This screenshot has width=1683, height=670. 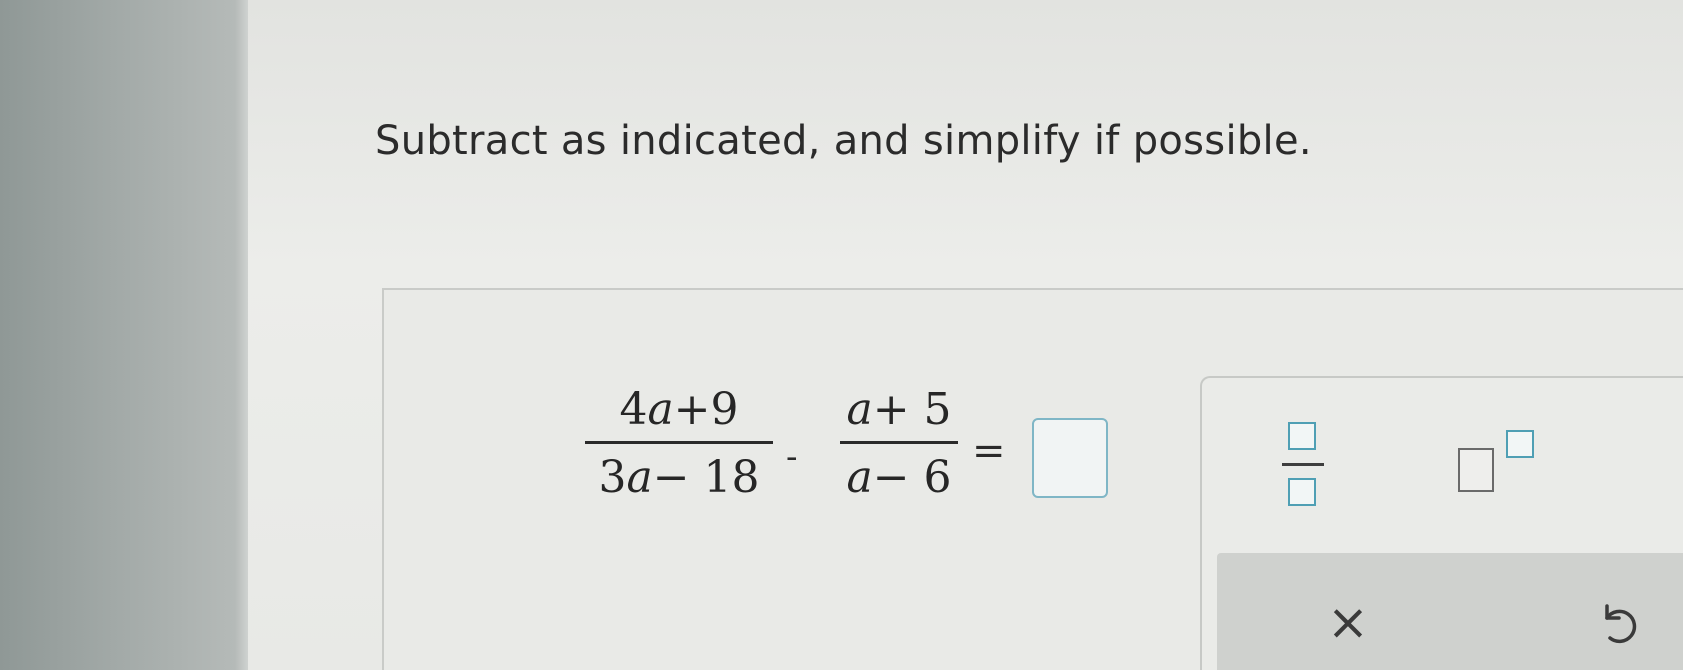 What do you see at coordinates (859, 409) in the screenshot?
I see `num2-var: a` at bounding box center [859, 409].